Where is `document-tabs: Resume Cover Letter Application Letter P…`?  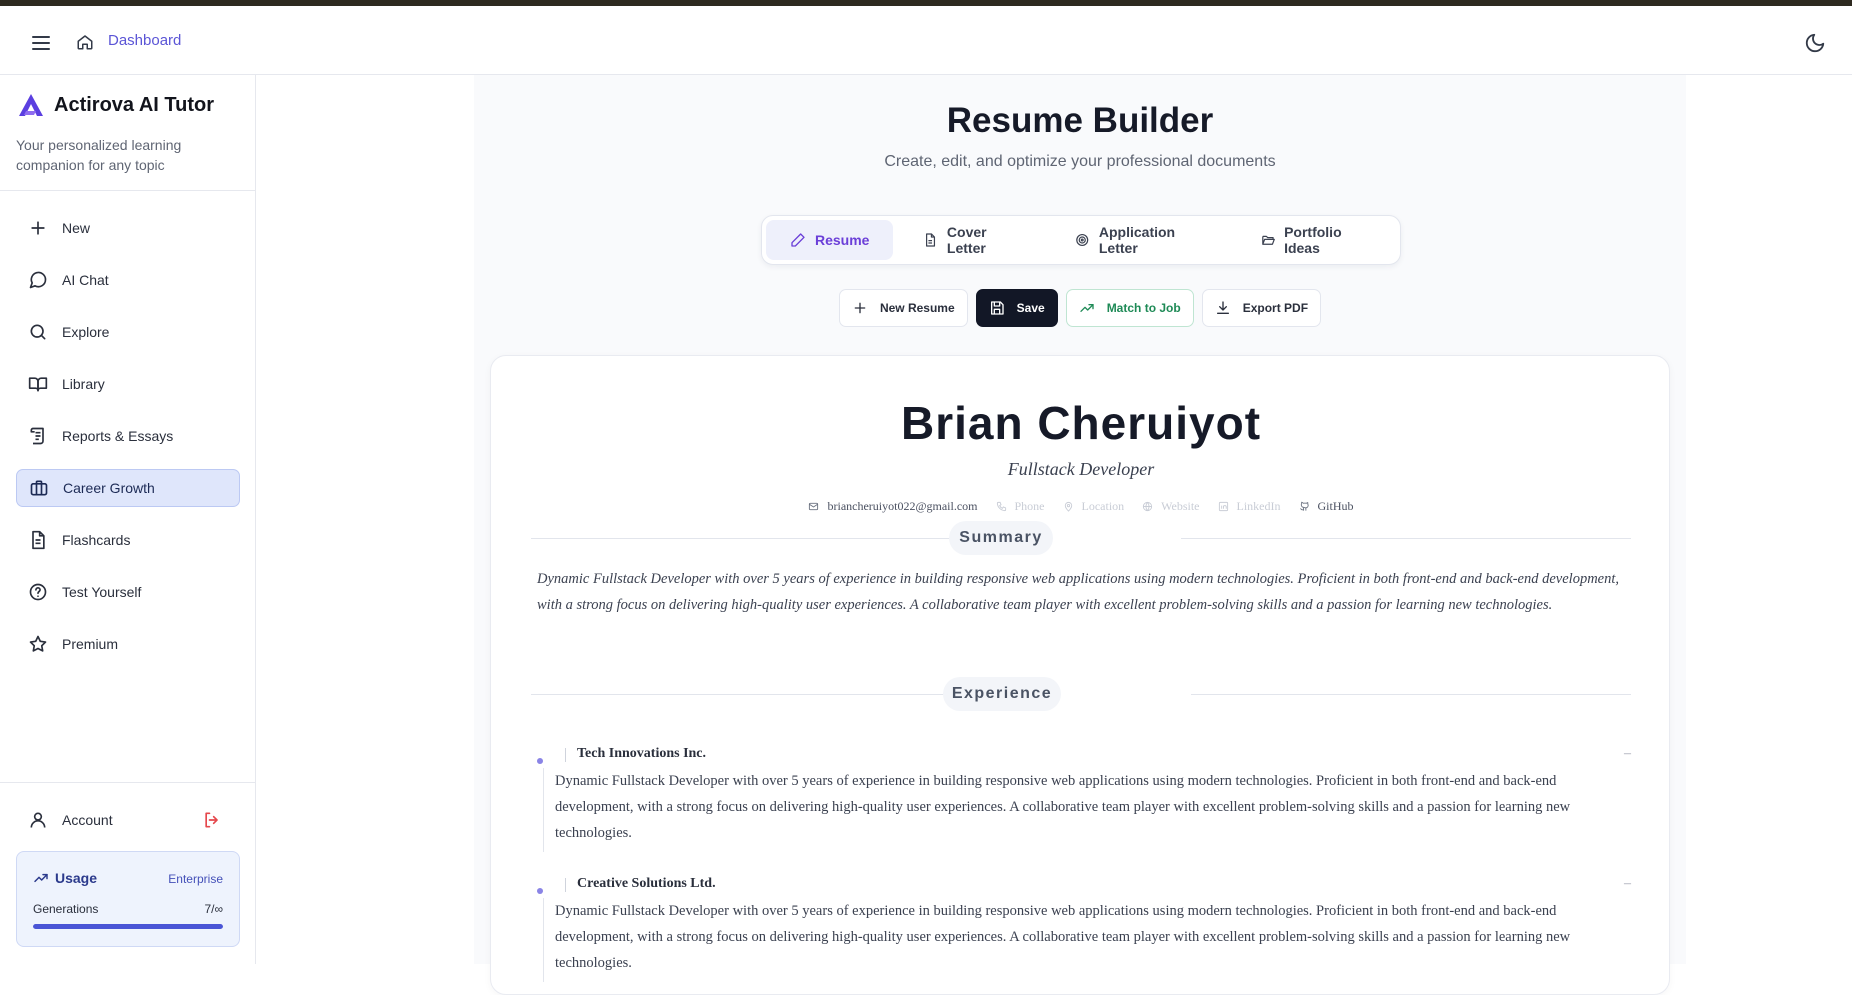 document-tabs: Resume Cover Letter Application Letter P… is located at coordinates (1081, 240).